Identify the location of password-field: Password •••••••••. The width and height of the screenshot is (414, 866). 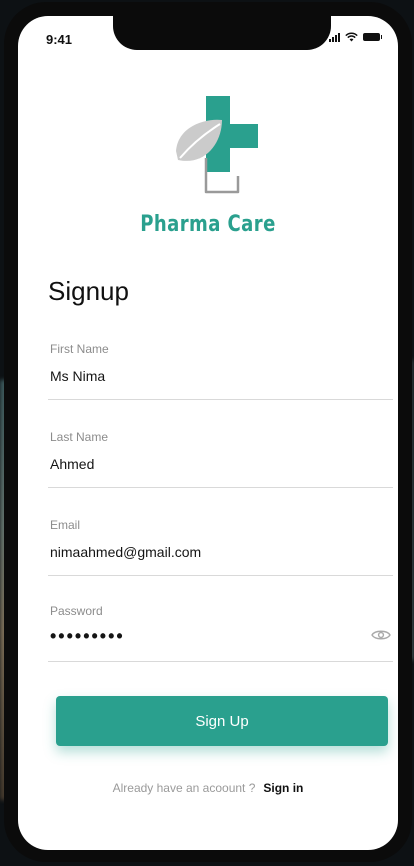
(220, 633).